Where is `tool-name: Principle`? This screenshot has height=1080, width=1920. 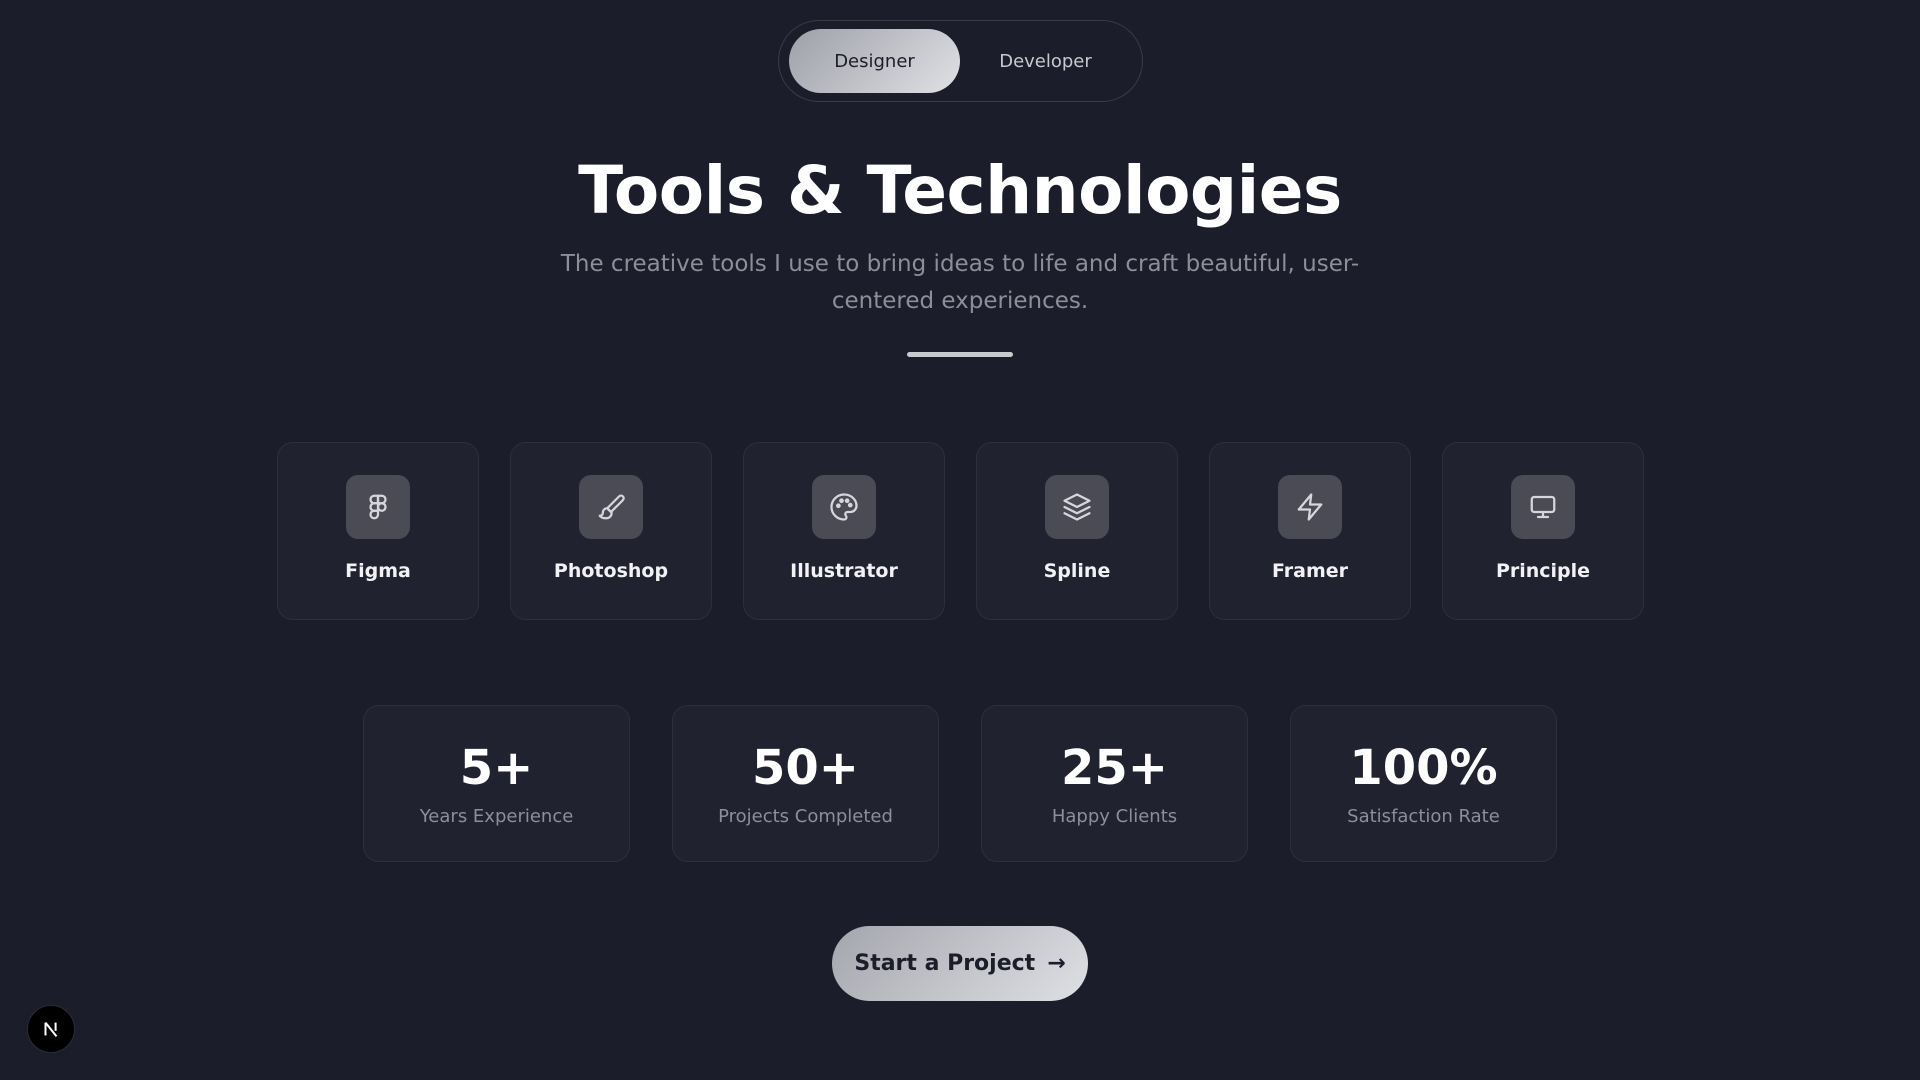 tool-name: Principle is located at coordinates (1543, 571).